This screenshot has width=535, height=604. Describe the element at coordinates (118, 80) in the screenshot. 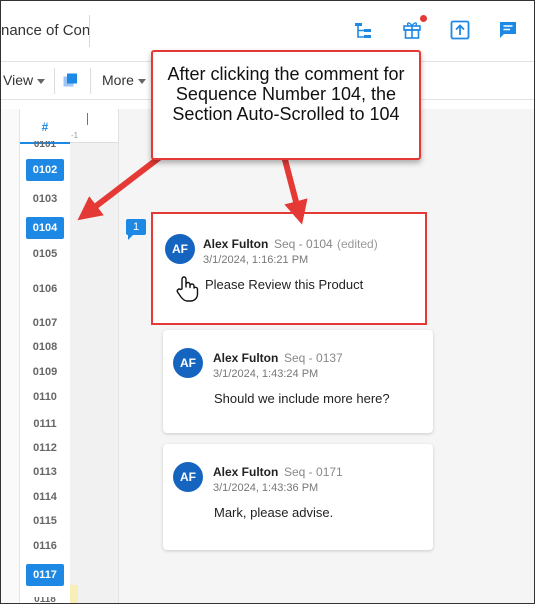

I see `more-label: More` at that location.